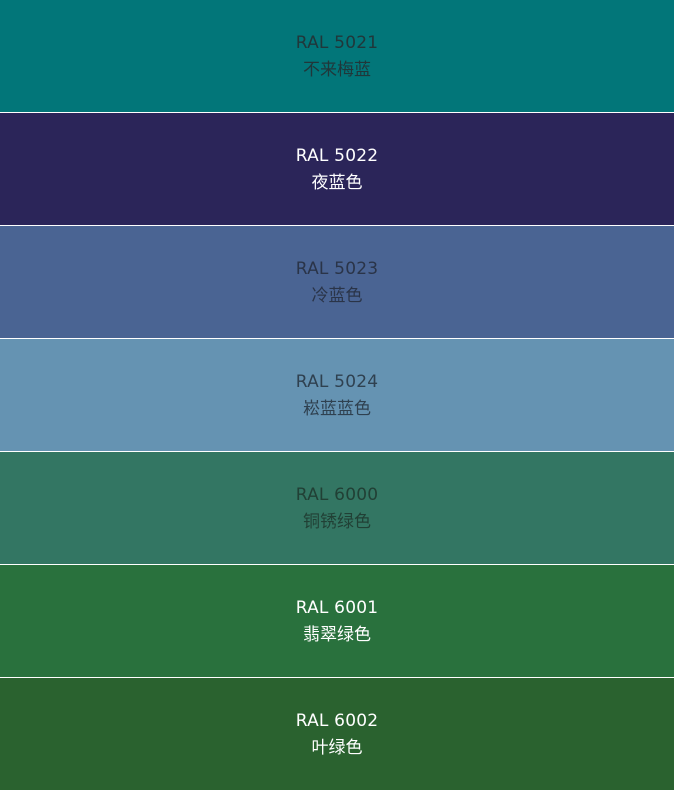 The image size is (676, 792). What do you see at coordinates (337, 69) in the screenshot?
I see `swatch-name: 不来梅蓝` at bounding box center [337, 69].